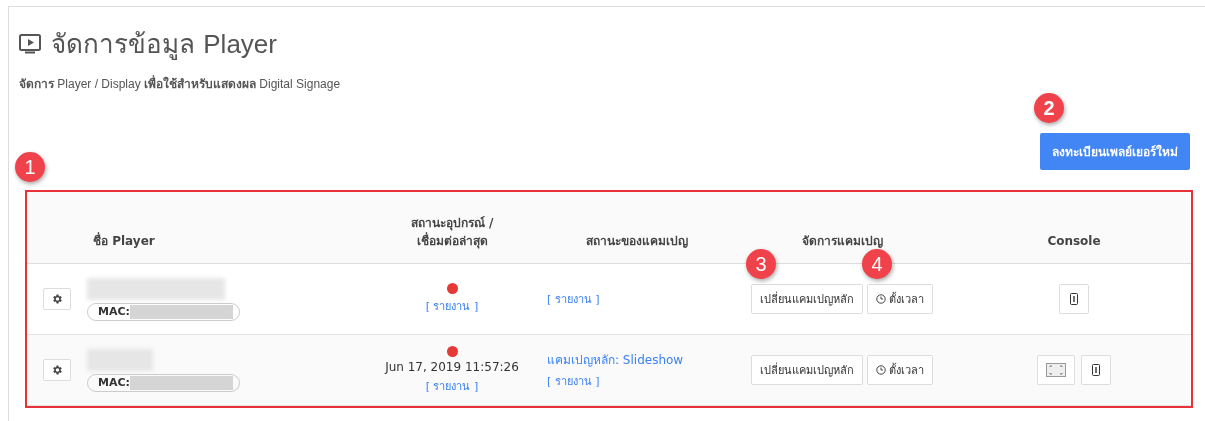 The image size is (1205, 421). Describe the element at coordinates (30, 43) in the screenshot. I see `player-icon` at that location.